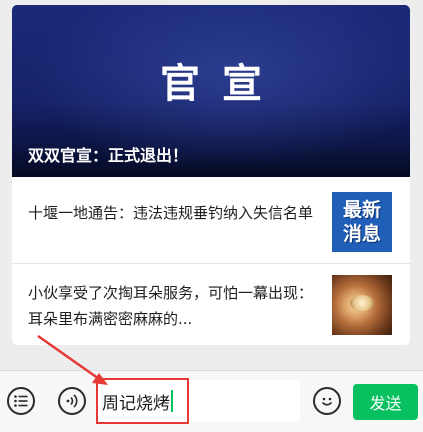 The width and height of the screenshot is (423, 432). I want to click on banner-title: 官宣, so click(222, 83).